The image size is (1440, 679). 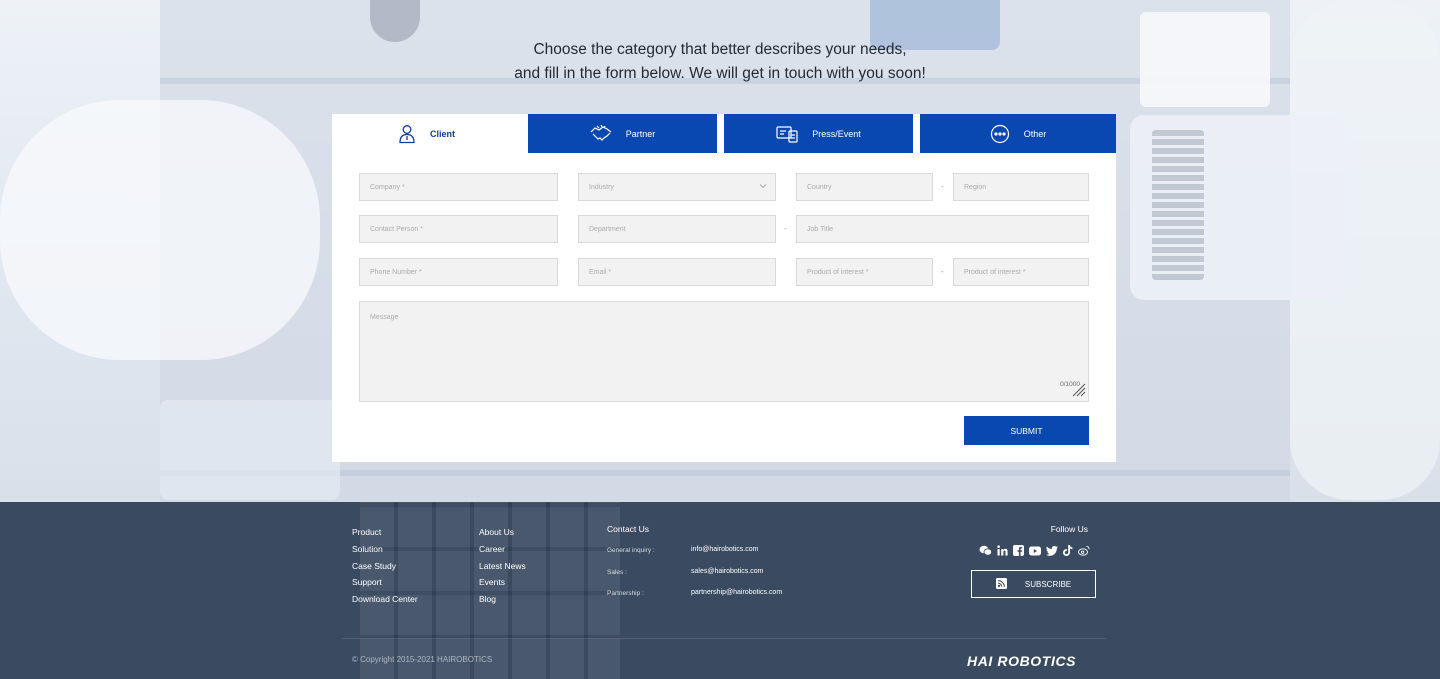 I want to click on product-interest-field-1: Product of interest *, so click(x=864, y=272).